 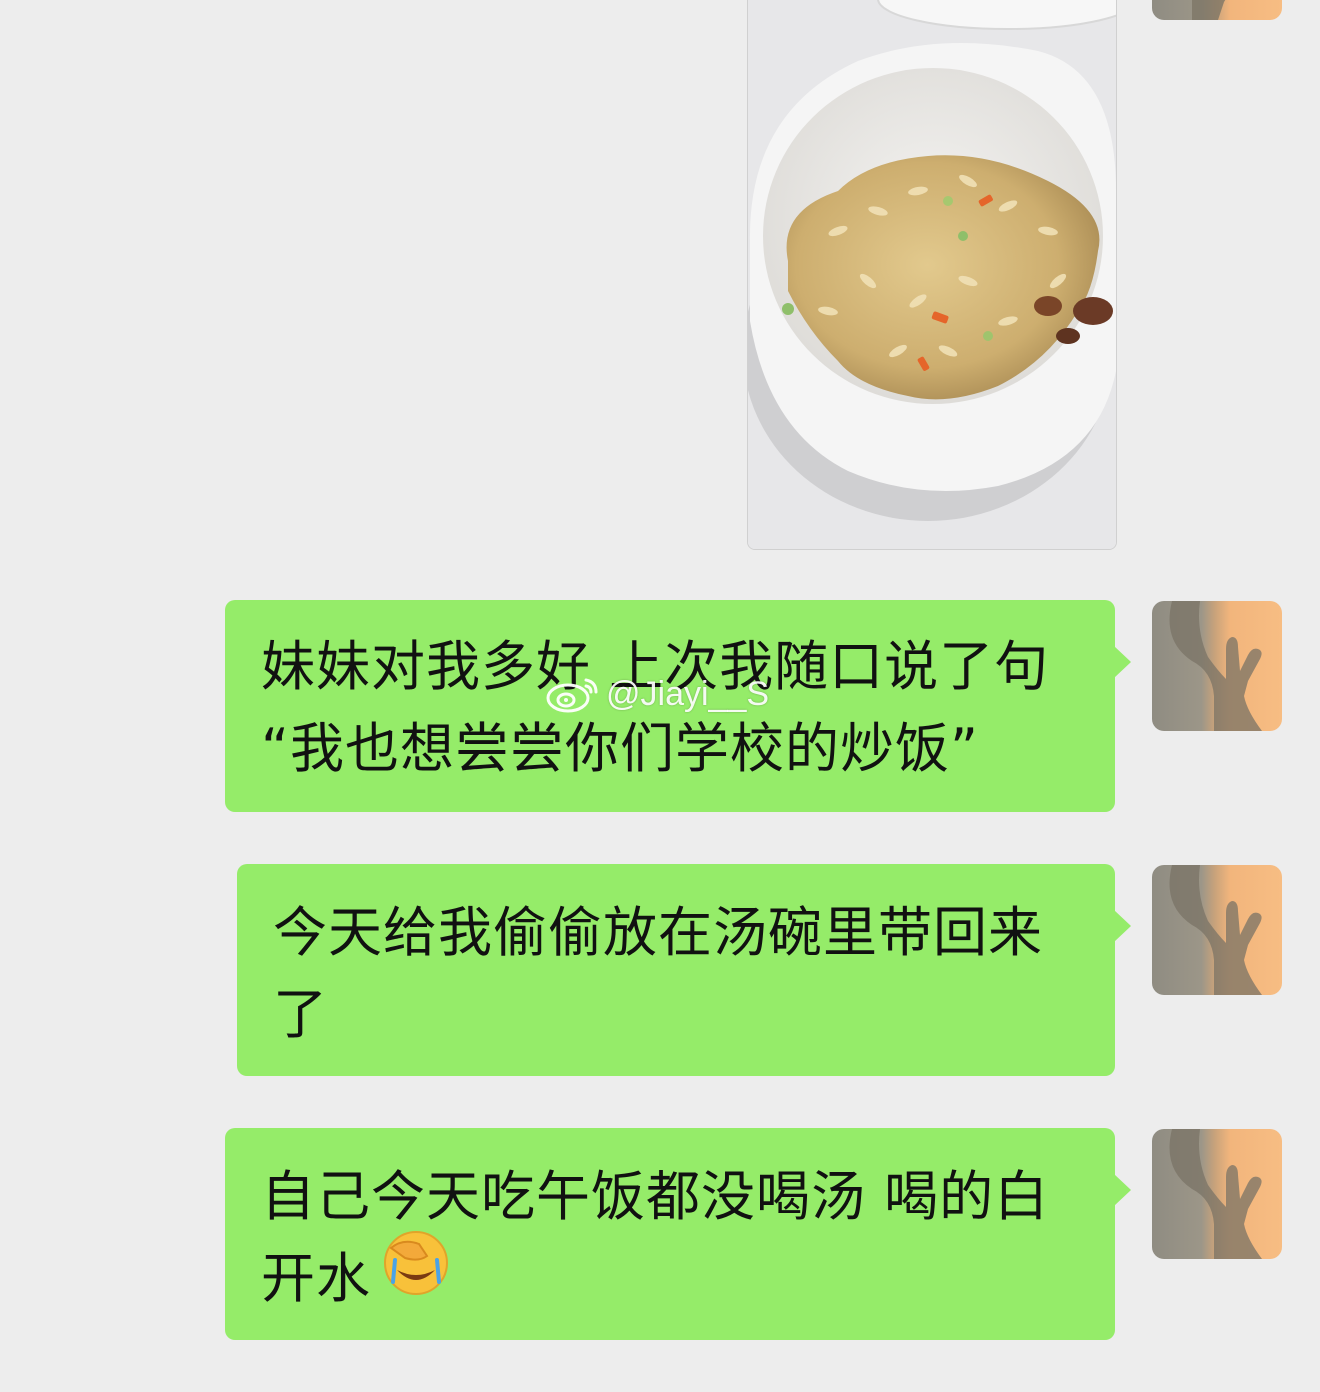 I want to click on message-text: 今天给我偷偷放在汤碗里带回来 了, so click(x=658, y=973).